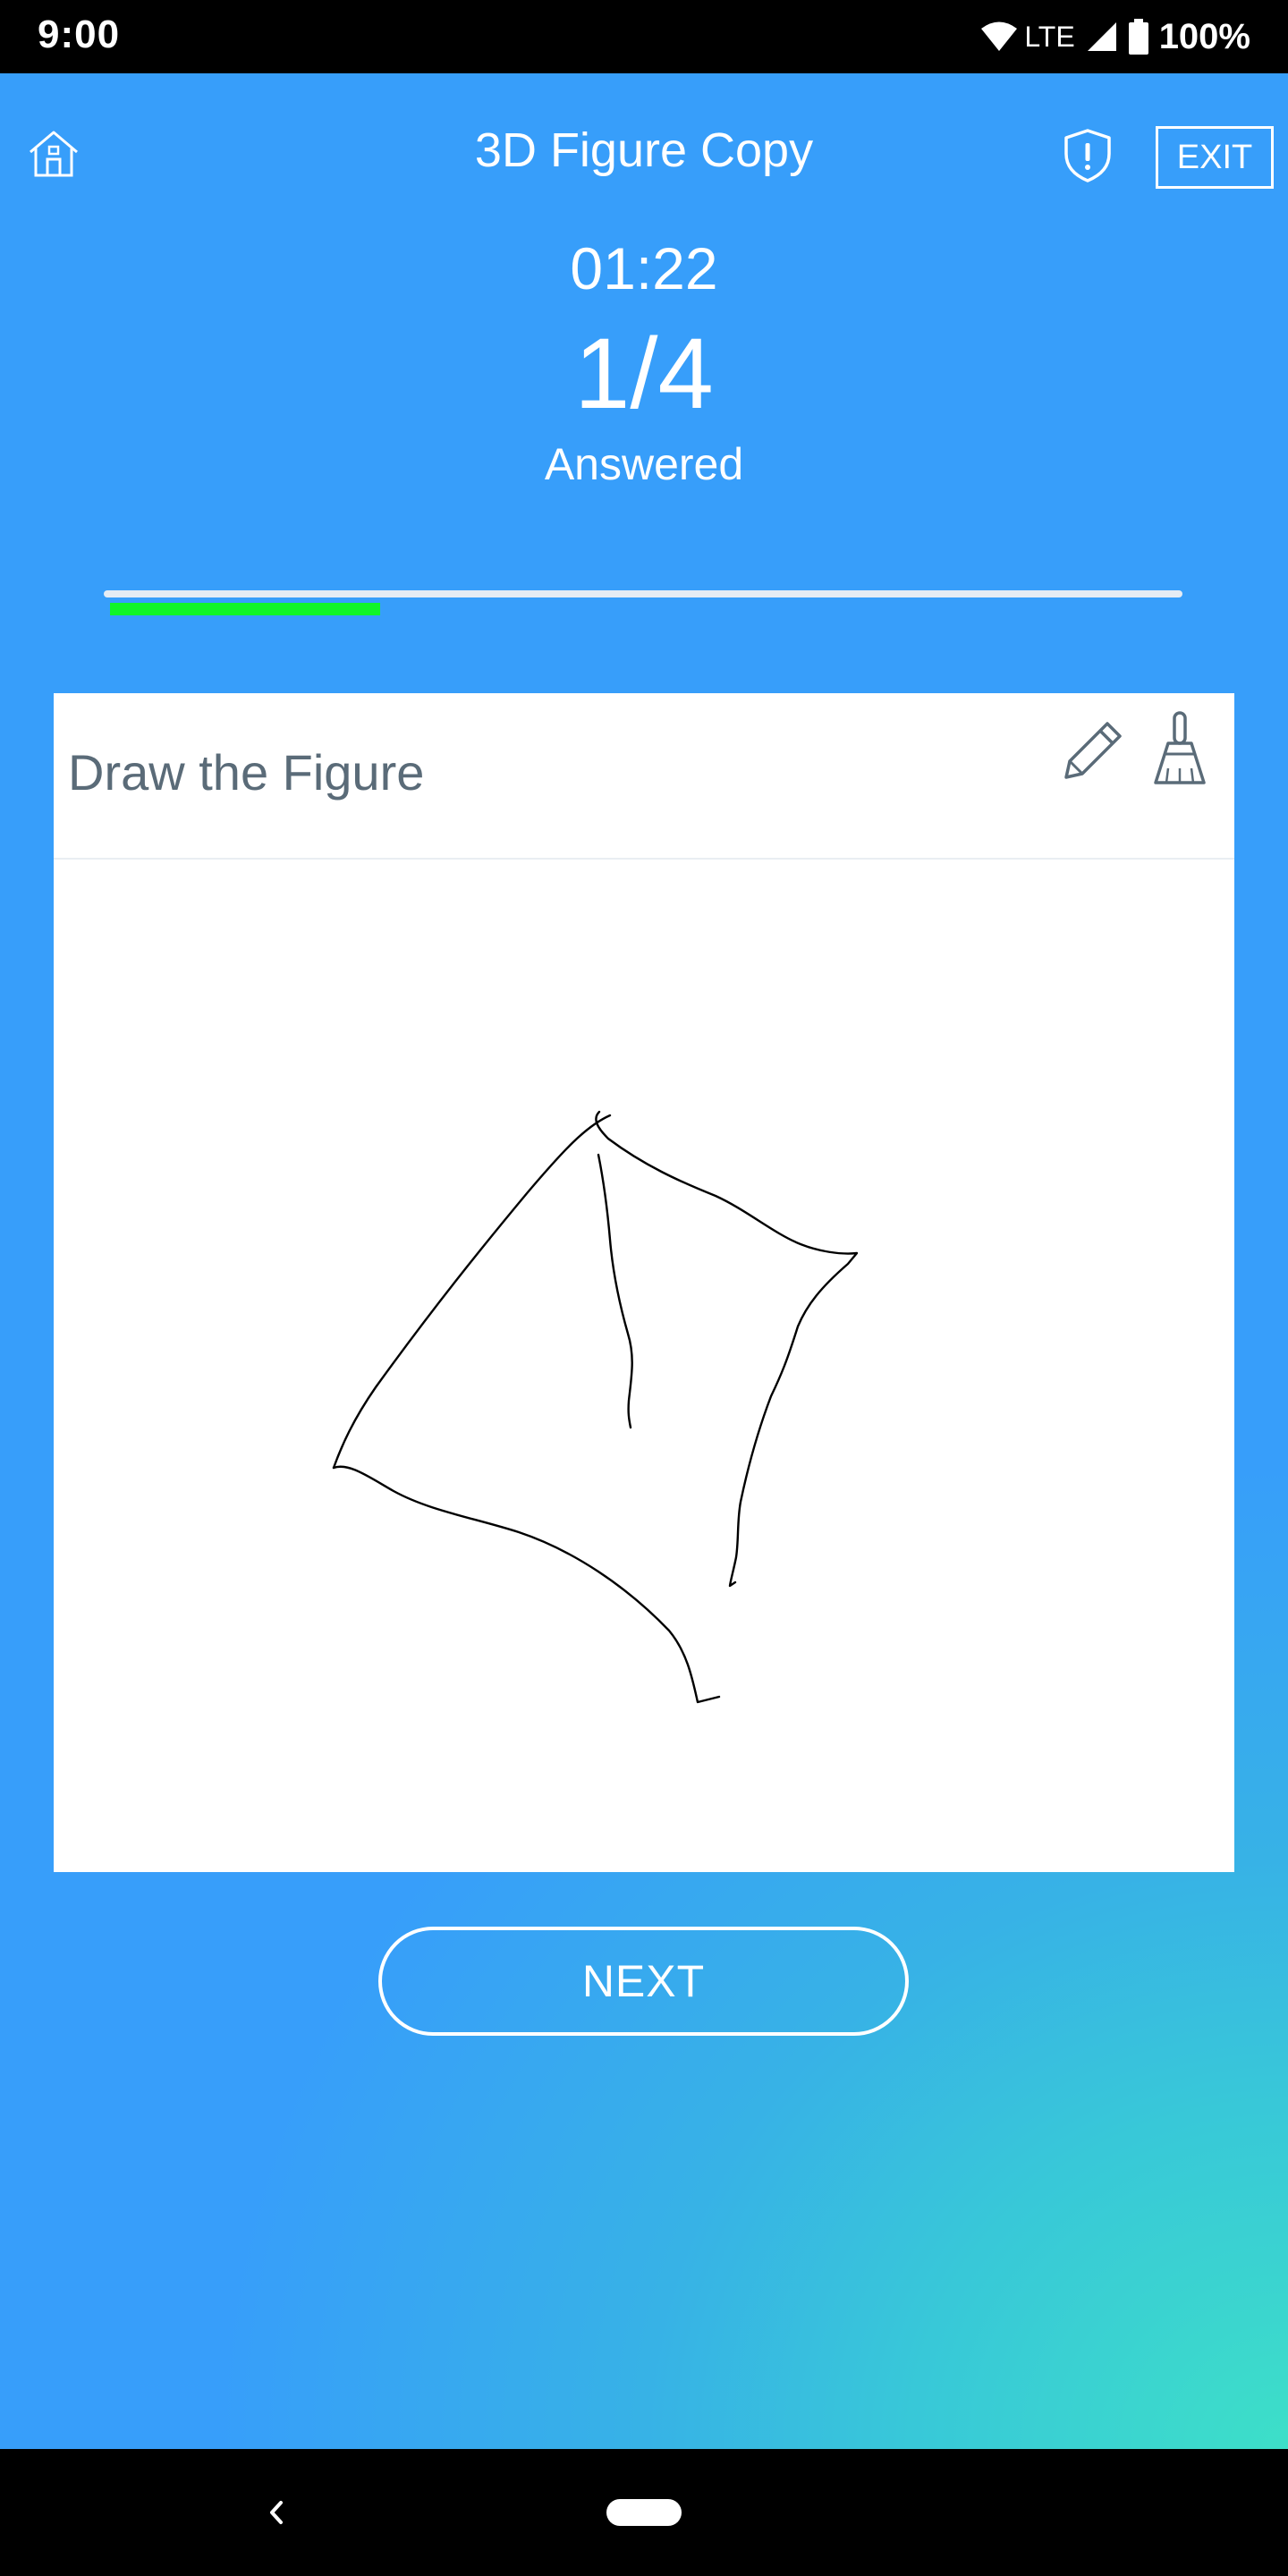  I want to click on progress-track, so click(643, 593).